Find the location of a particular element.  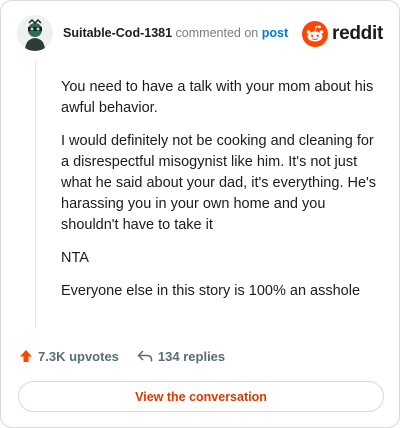

reddit-wordmark: reddit is located at coordinates (357, 33).